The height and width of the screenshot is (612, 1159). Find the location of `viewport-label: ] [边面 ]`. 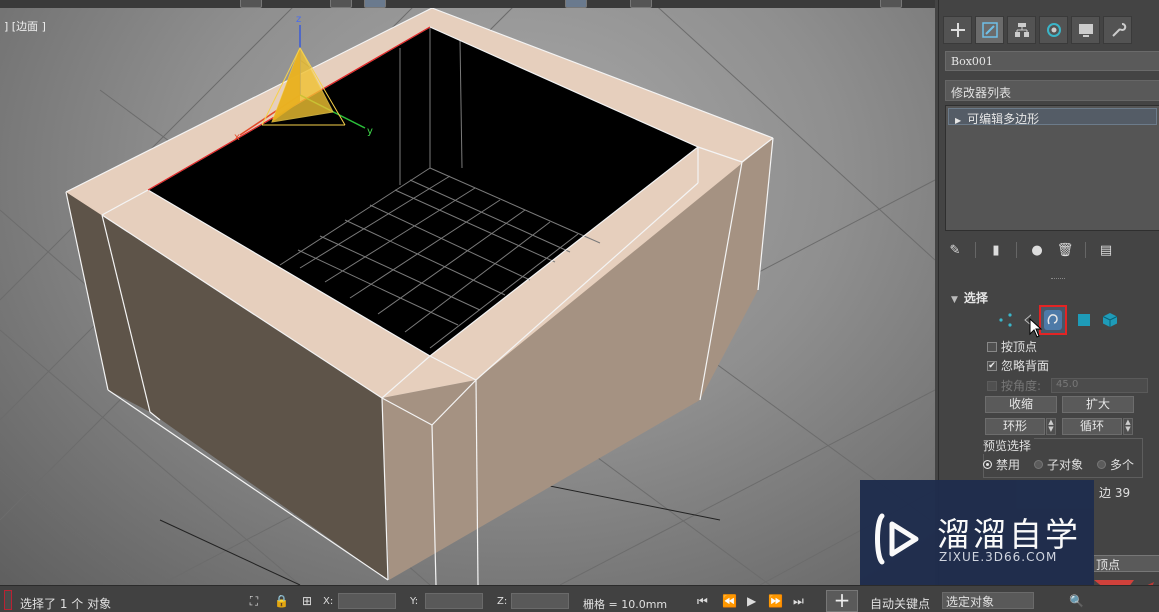

viewport-label: ] [边面 ] is located at coordinates (25, 26).